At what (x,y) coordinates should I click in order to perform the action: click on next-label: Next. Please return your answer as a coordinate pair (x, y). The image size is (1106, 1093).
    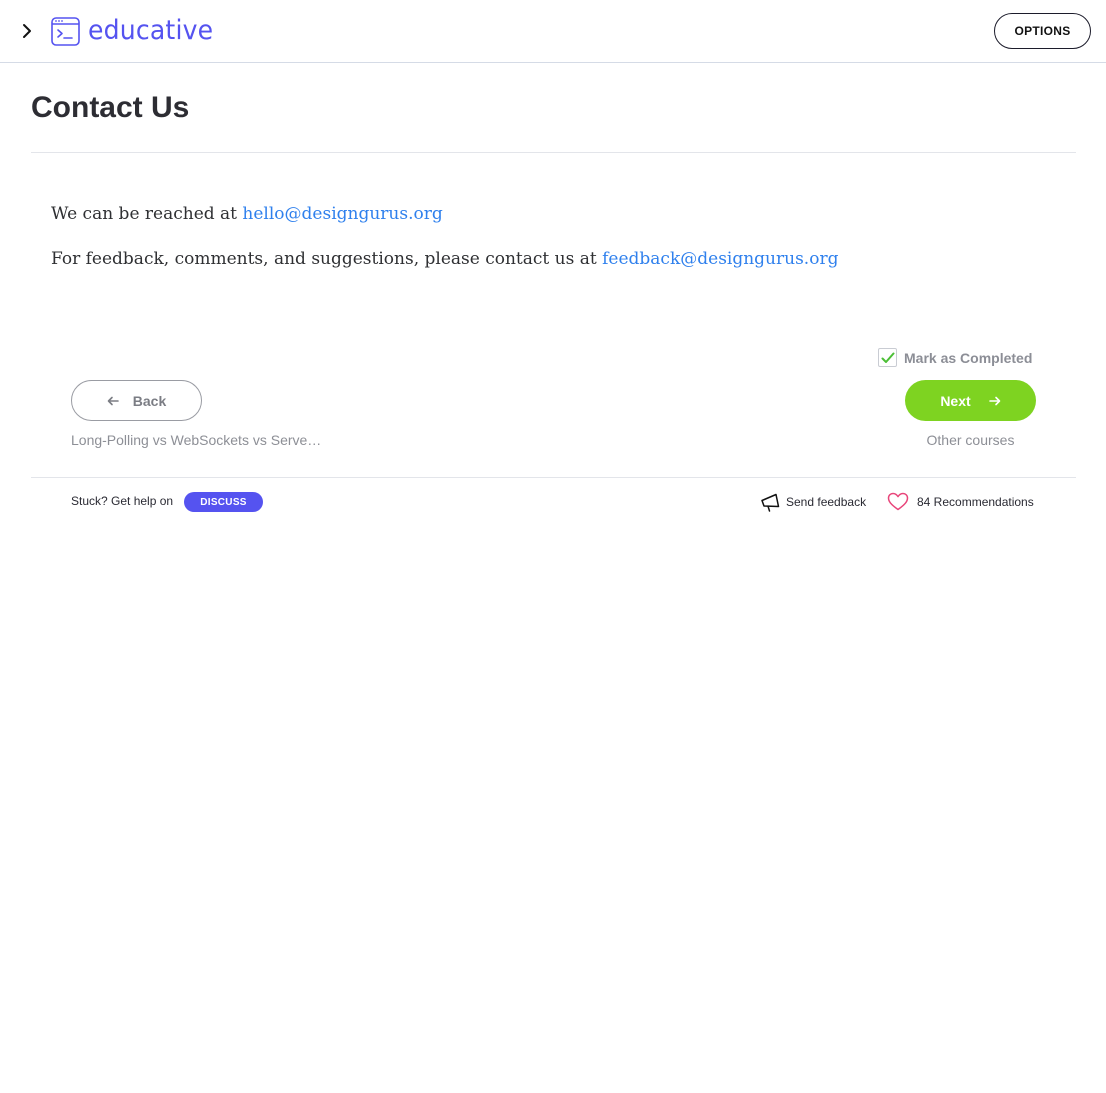
    Looking at the image, I should click on (955, 400).